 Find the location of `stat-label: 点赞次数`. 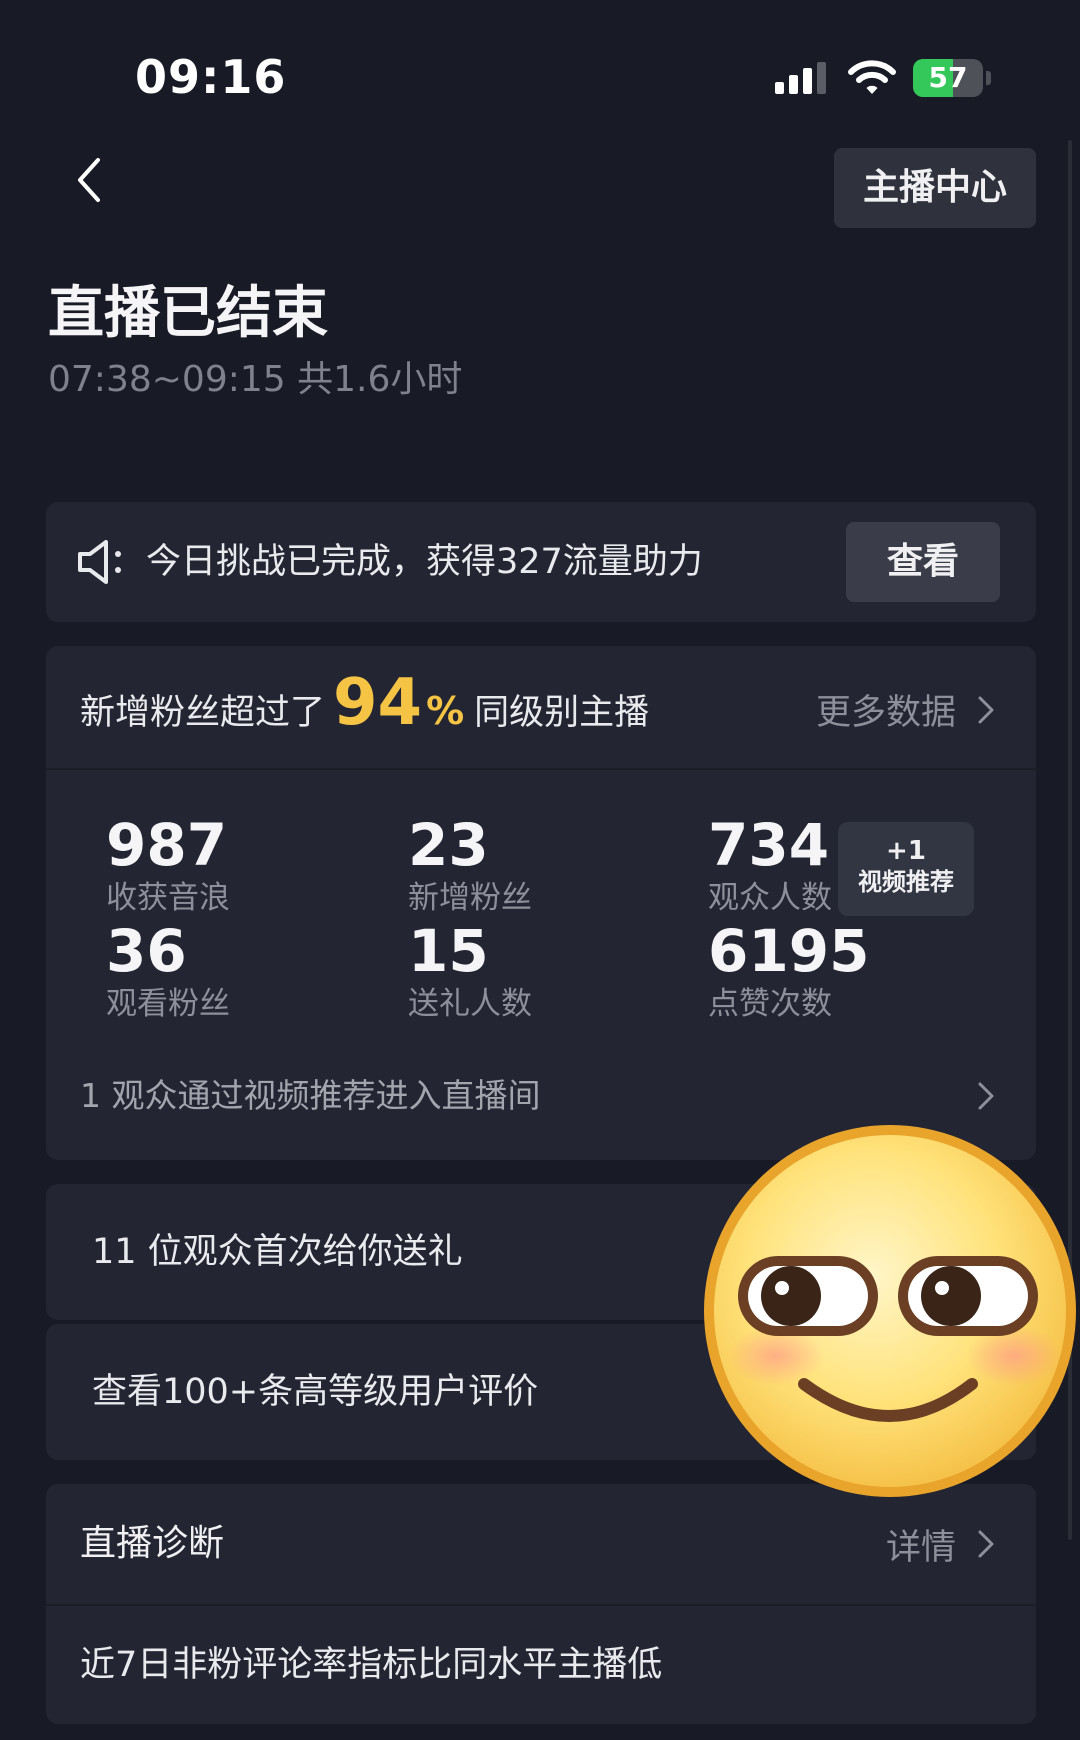

stat-label: 点赞次数 is located at coordinates (770, 1004).